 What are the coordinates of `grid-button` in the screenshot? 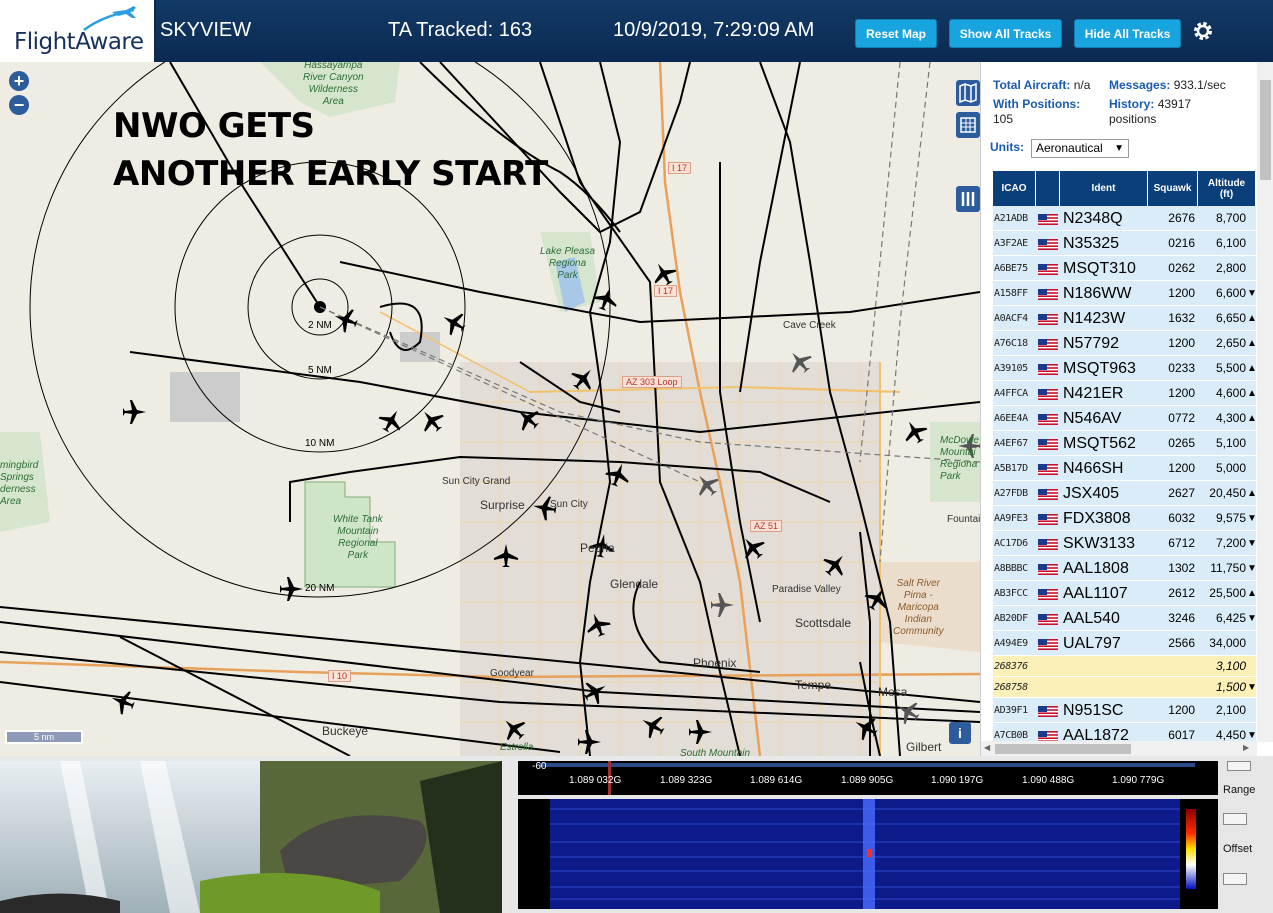 It's located at (968, 125).